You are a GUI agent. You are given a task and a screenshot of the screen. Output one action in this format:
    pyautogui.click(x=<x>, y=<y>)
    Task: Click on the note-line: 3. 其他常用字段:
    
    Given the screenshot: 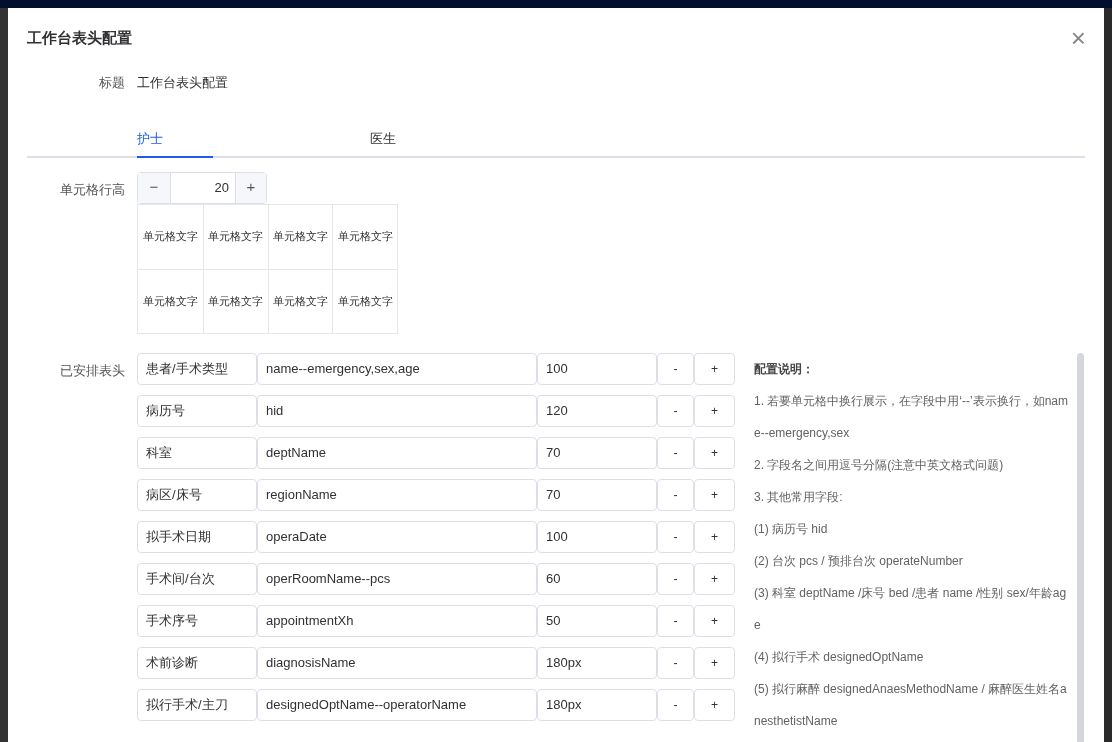 What is the action you would take?
    pyautogui.click(x=799, y=497)
    